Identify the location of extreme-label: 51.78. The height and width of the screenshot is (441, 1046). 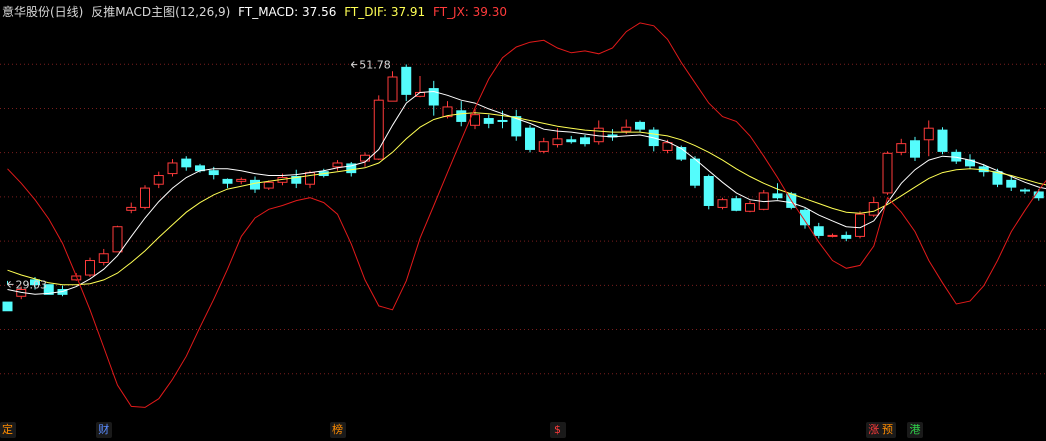
(375, 65).